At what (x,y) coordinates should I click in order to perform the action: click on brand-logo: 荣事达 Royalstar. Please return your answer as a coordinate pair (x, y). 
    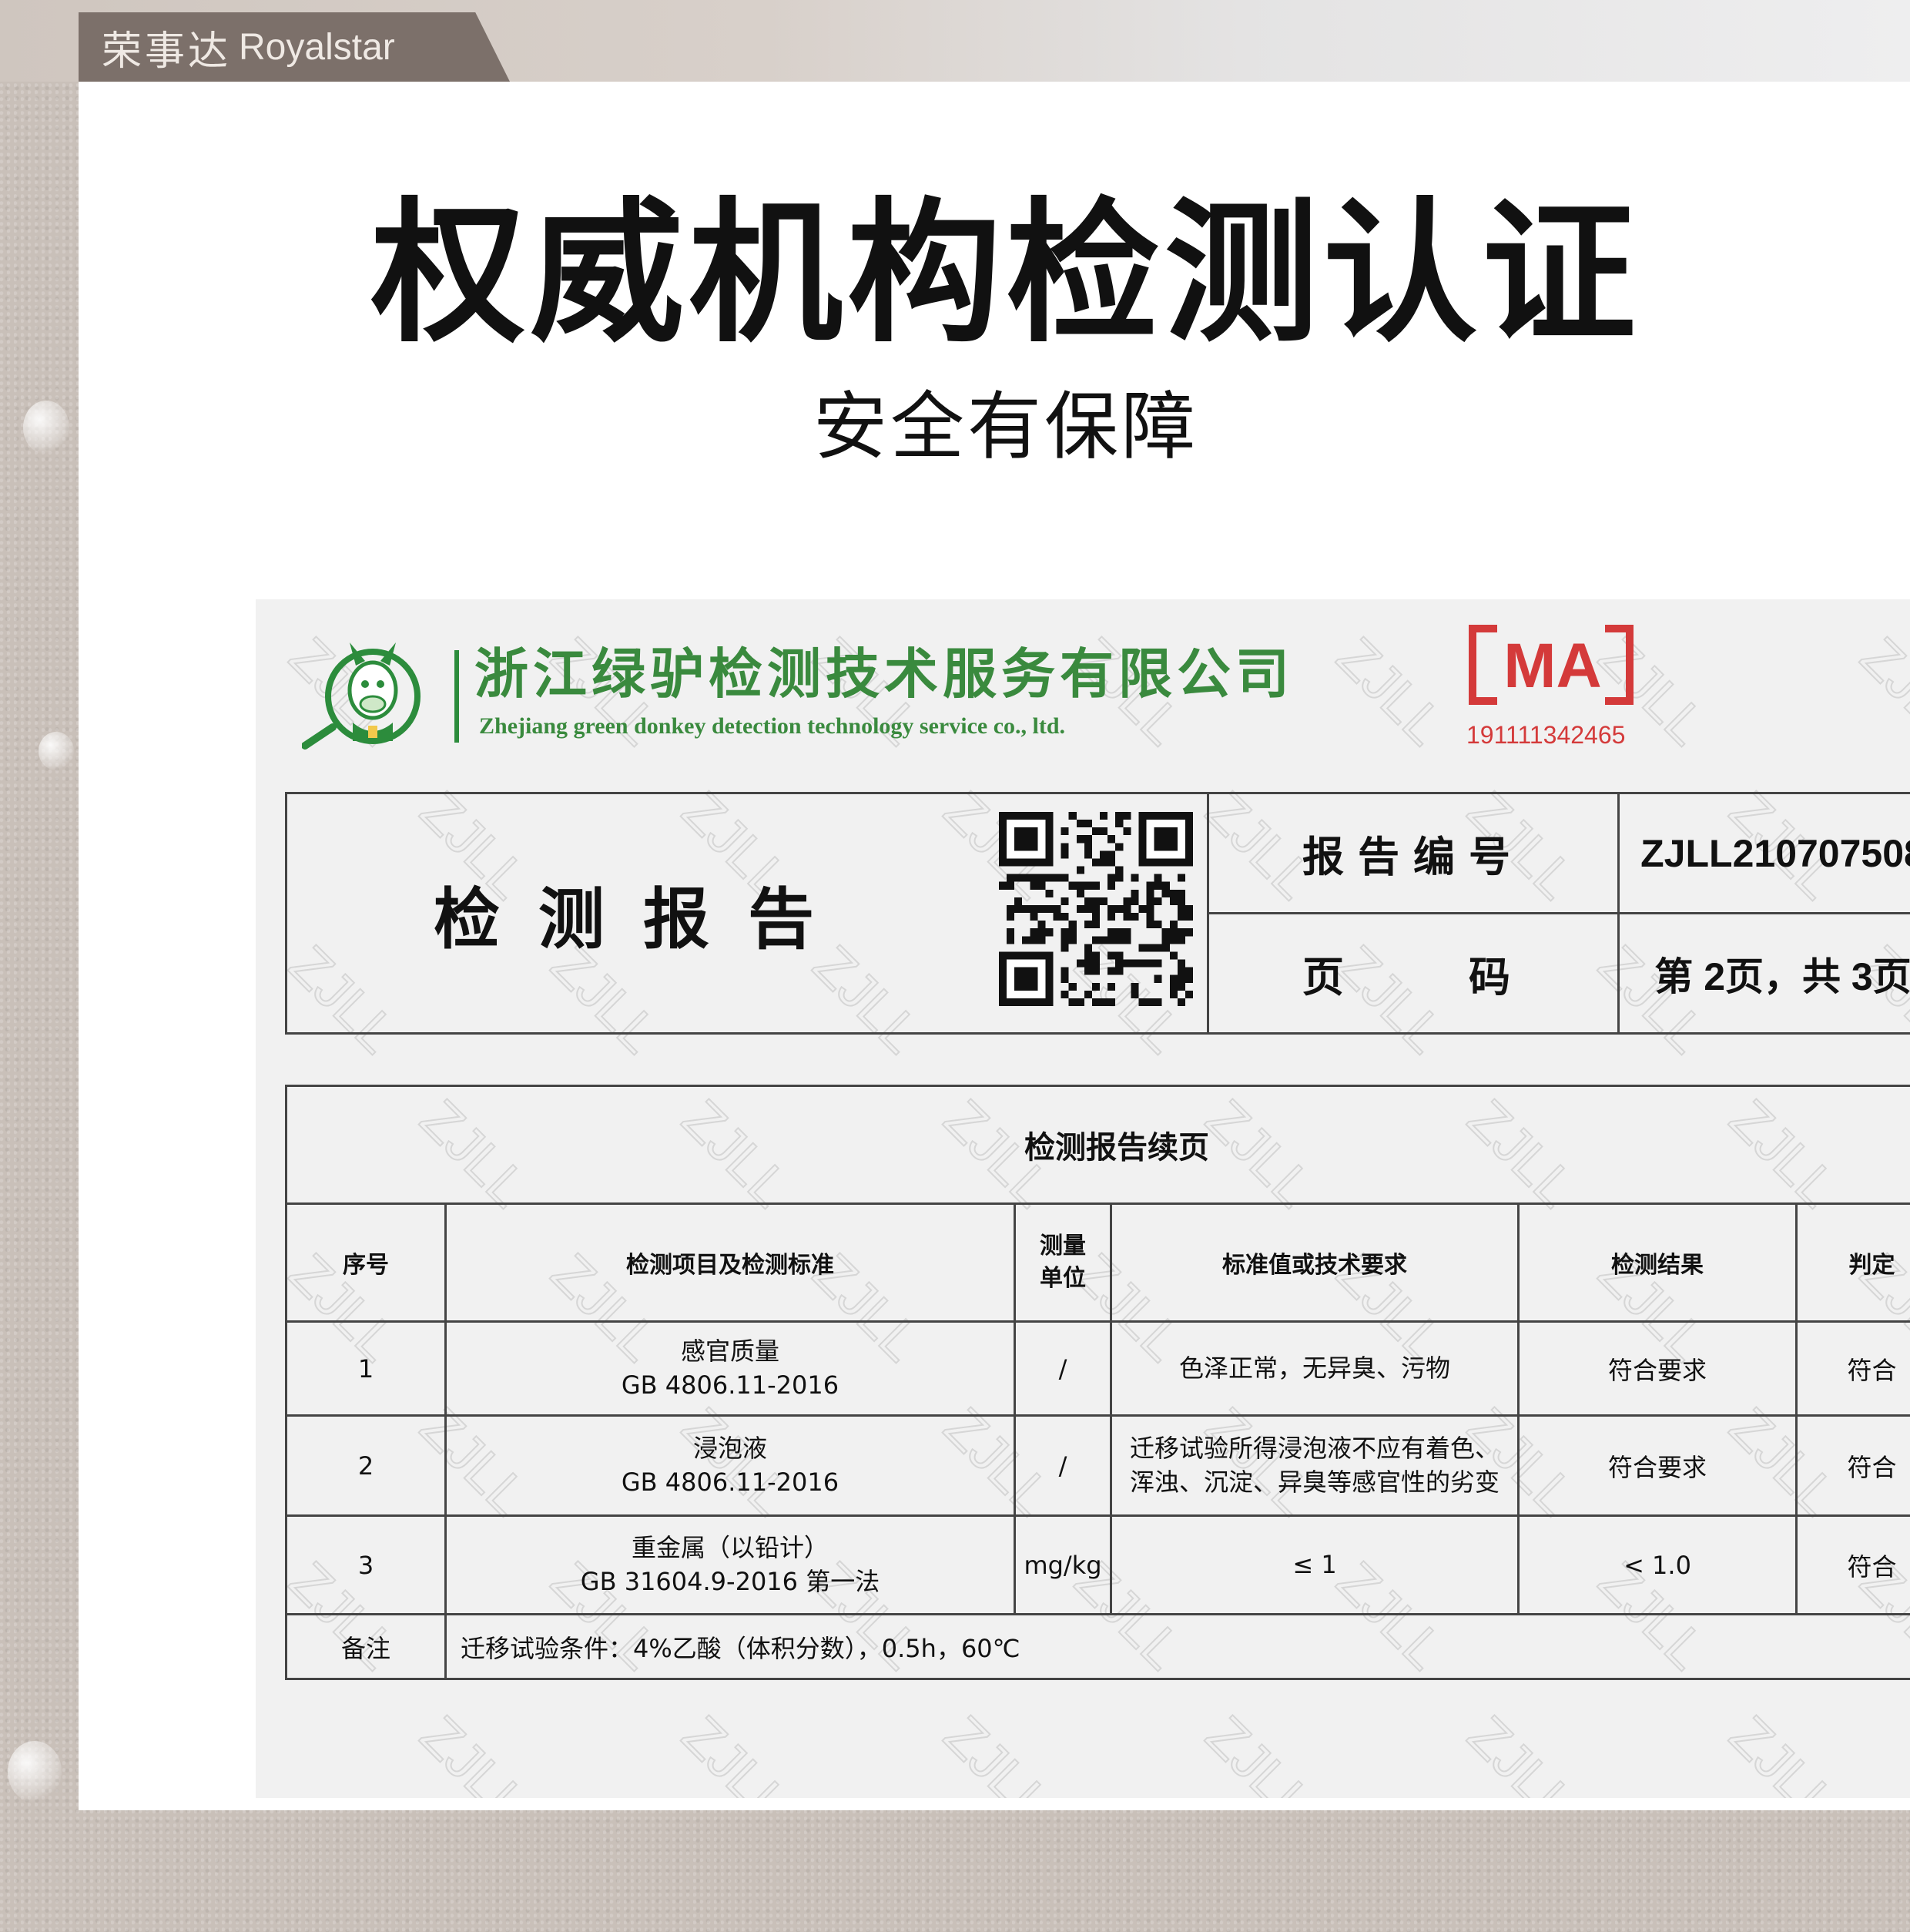
    Looking at the image, I should click on (294, 47).